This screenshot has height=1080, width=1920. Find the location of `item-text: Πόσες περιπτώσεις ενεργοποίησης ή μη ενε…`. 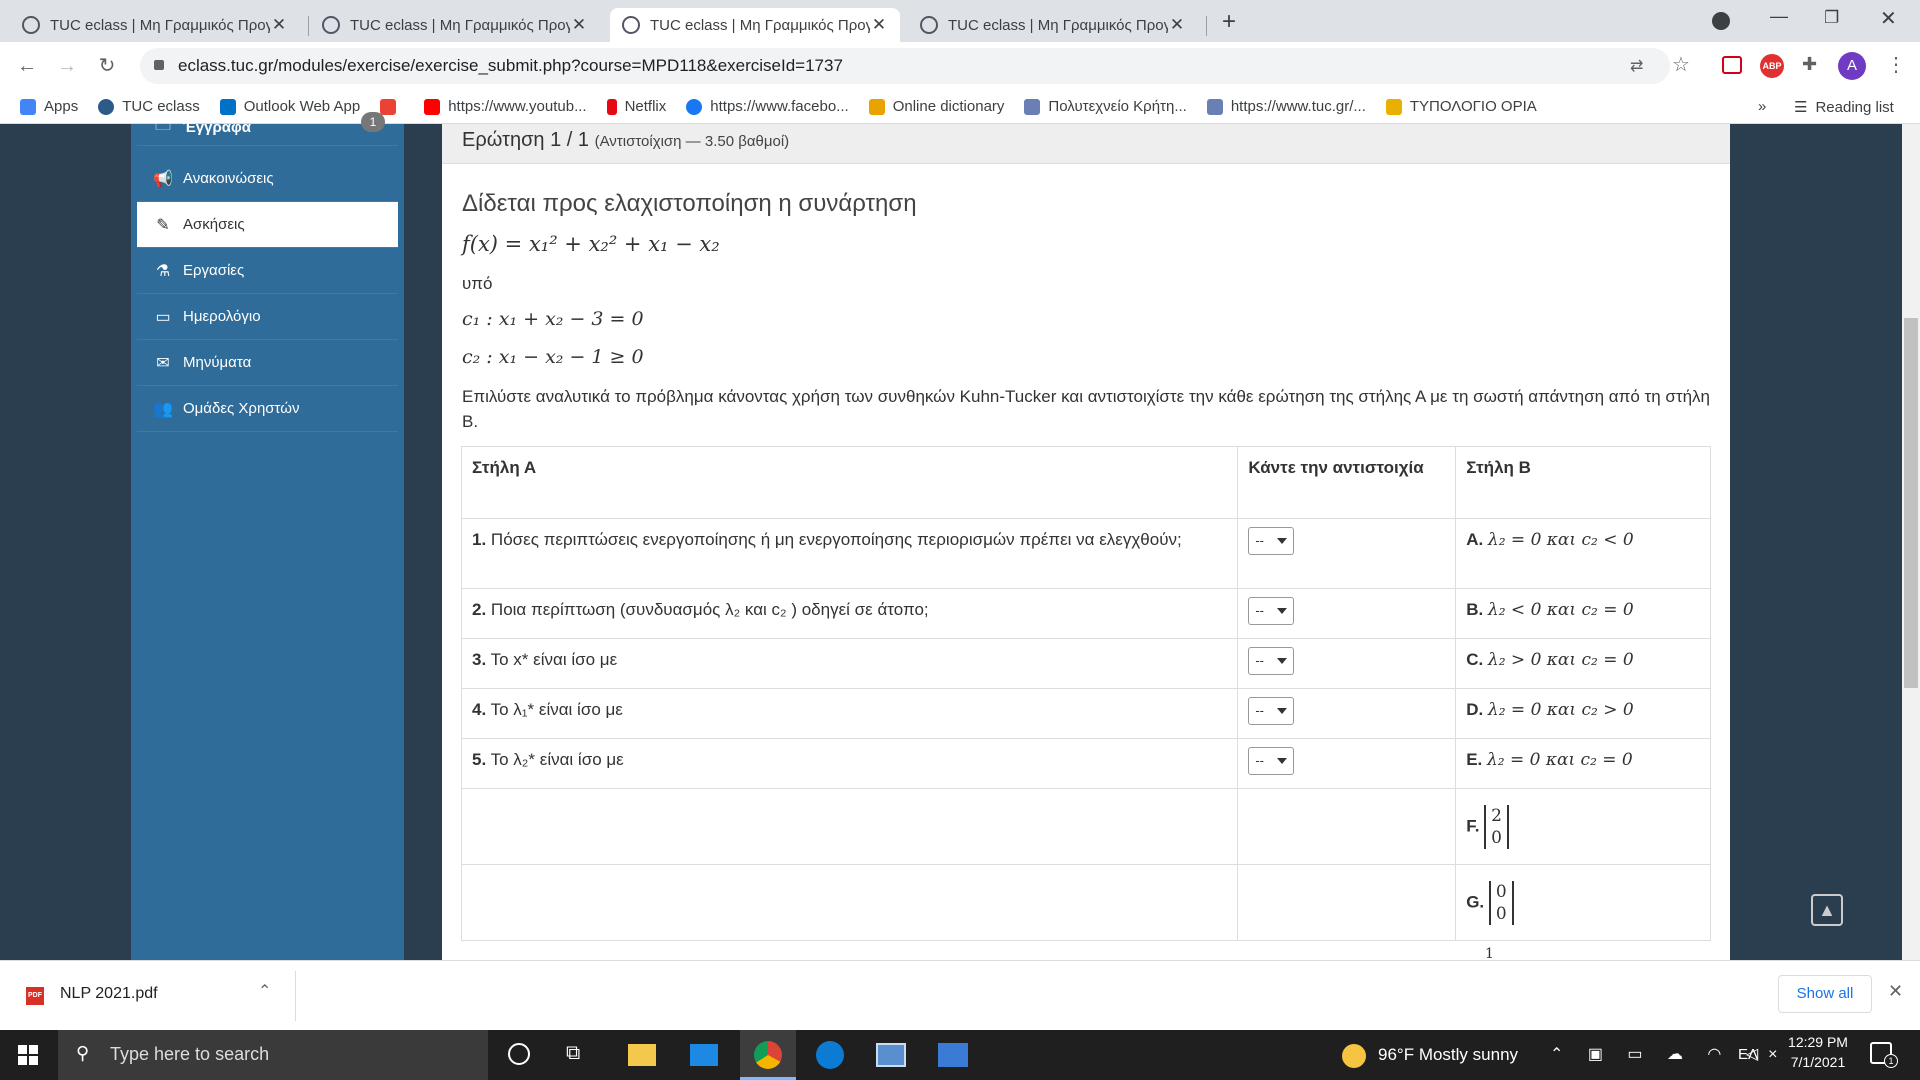

item-text: Πόσες περιπτώσεις ενεργοποίησης ή μη ενε… is located at coordinates (836, 539).